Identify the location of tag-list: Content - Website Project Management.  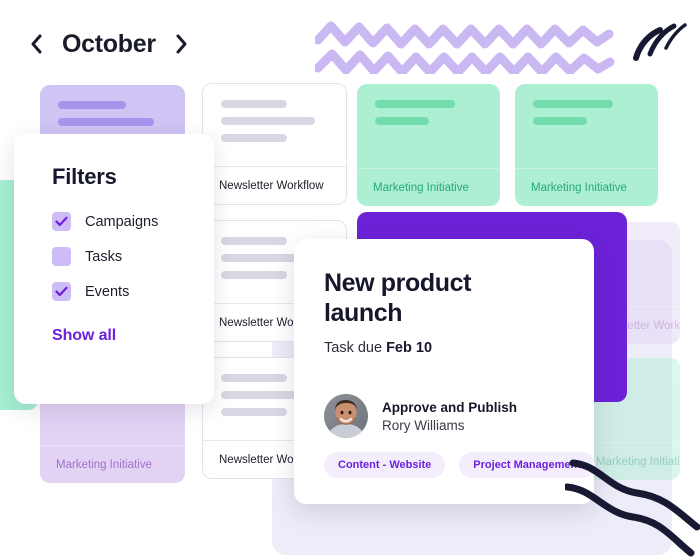
(459, 465).